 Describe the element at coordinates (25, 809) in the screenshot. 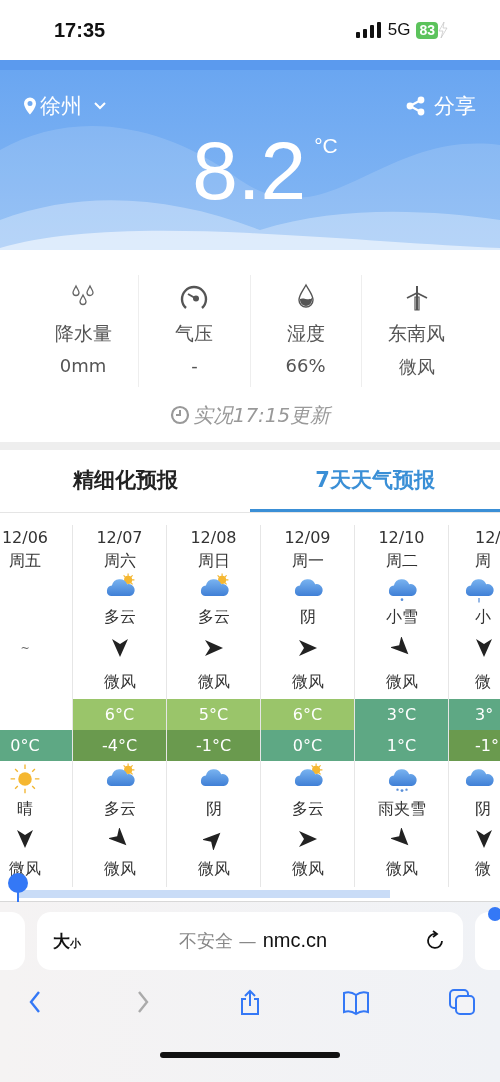

I see `weather-label: 晴` at that location.